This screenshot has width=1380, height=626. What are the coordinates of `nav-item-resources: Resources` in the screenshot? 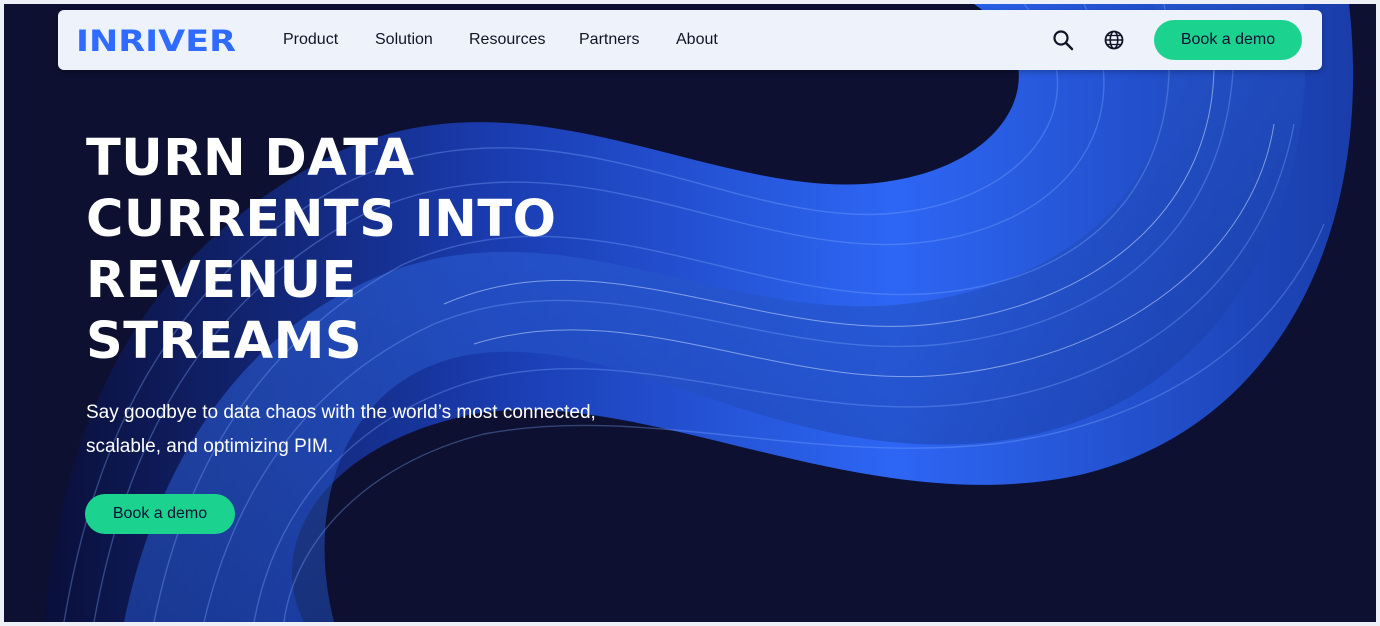 It's located at (507, 40).